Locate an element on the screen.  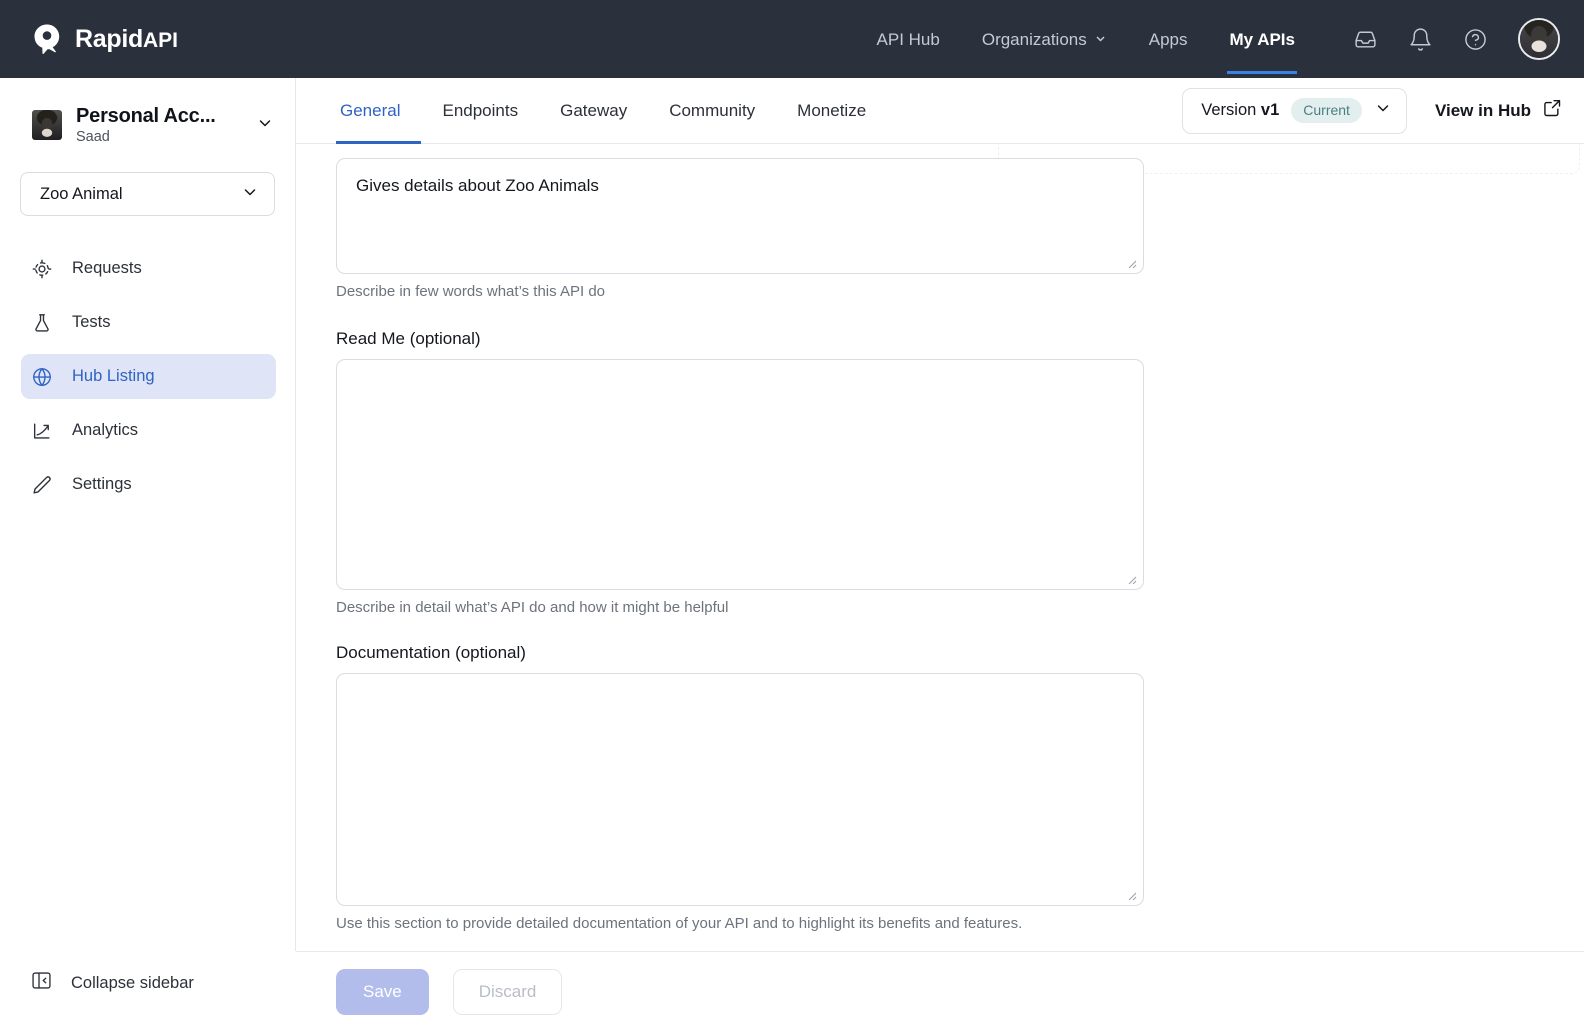
account-switcher: Personal Acc... Saad is located at coordinates (148, 112).